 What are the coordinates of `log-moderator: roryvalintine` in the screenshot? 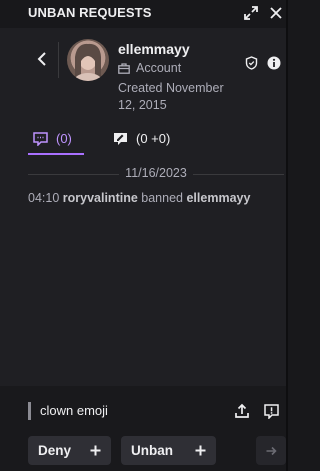 It's located at (100, 198).